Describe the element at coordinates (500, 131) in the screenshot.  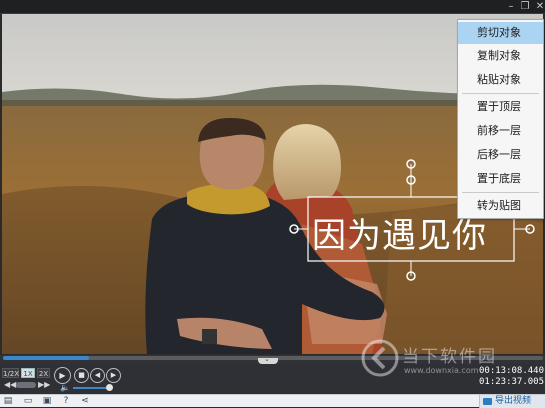
I see `menu-item-bring-forward: 前移一层` at that location.